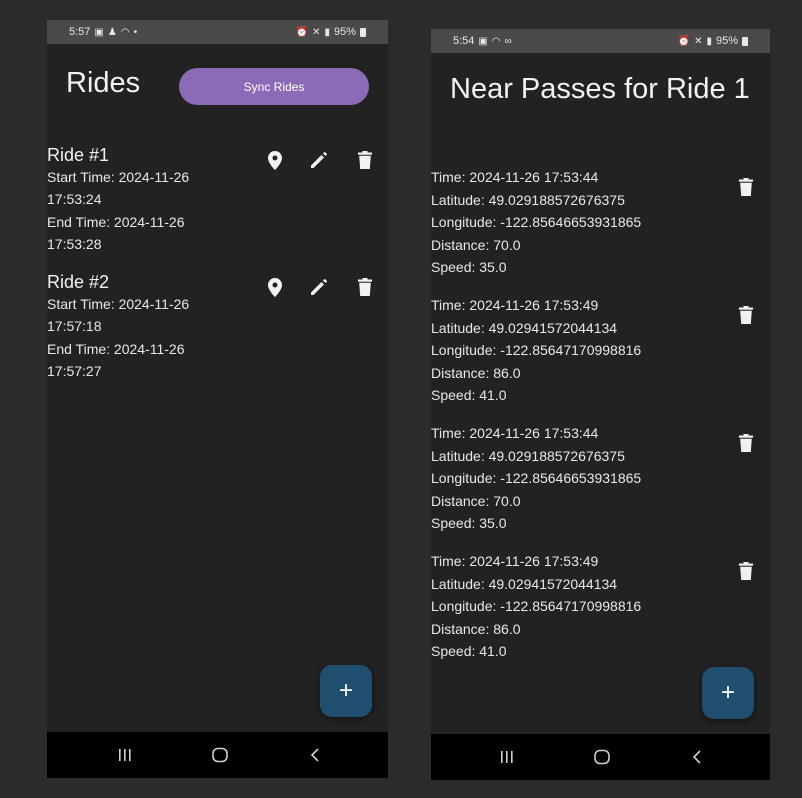 This screenshot has height=798, width=802. I want to click on add-ride-button: +, so click(346, 691).